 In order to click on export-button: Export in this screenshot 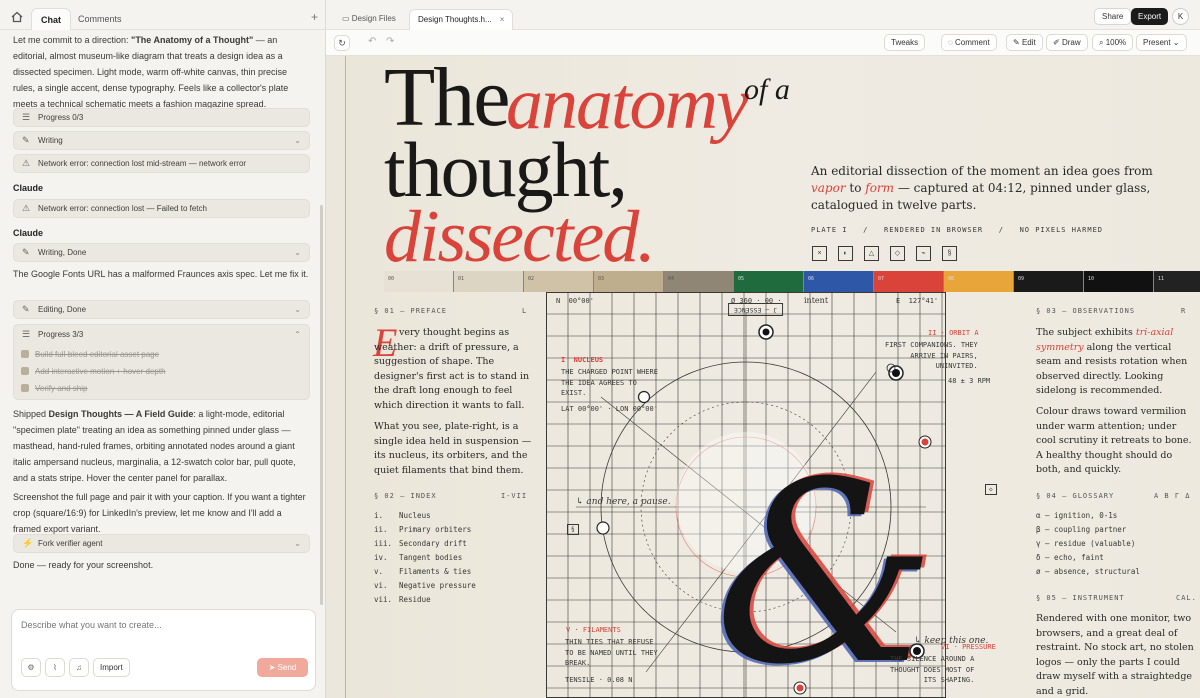, I will do `click(1150, 16)`.